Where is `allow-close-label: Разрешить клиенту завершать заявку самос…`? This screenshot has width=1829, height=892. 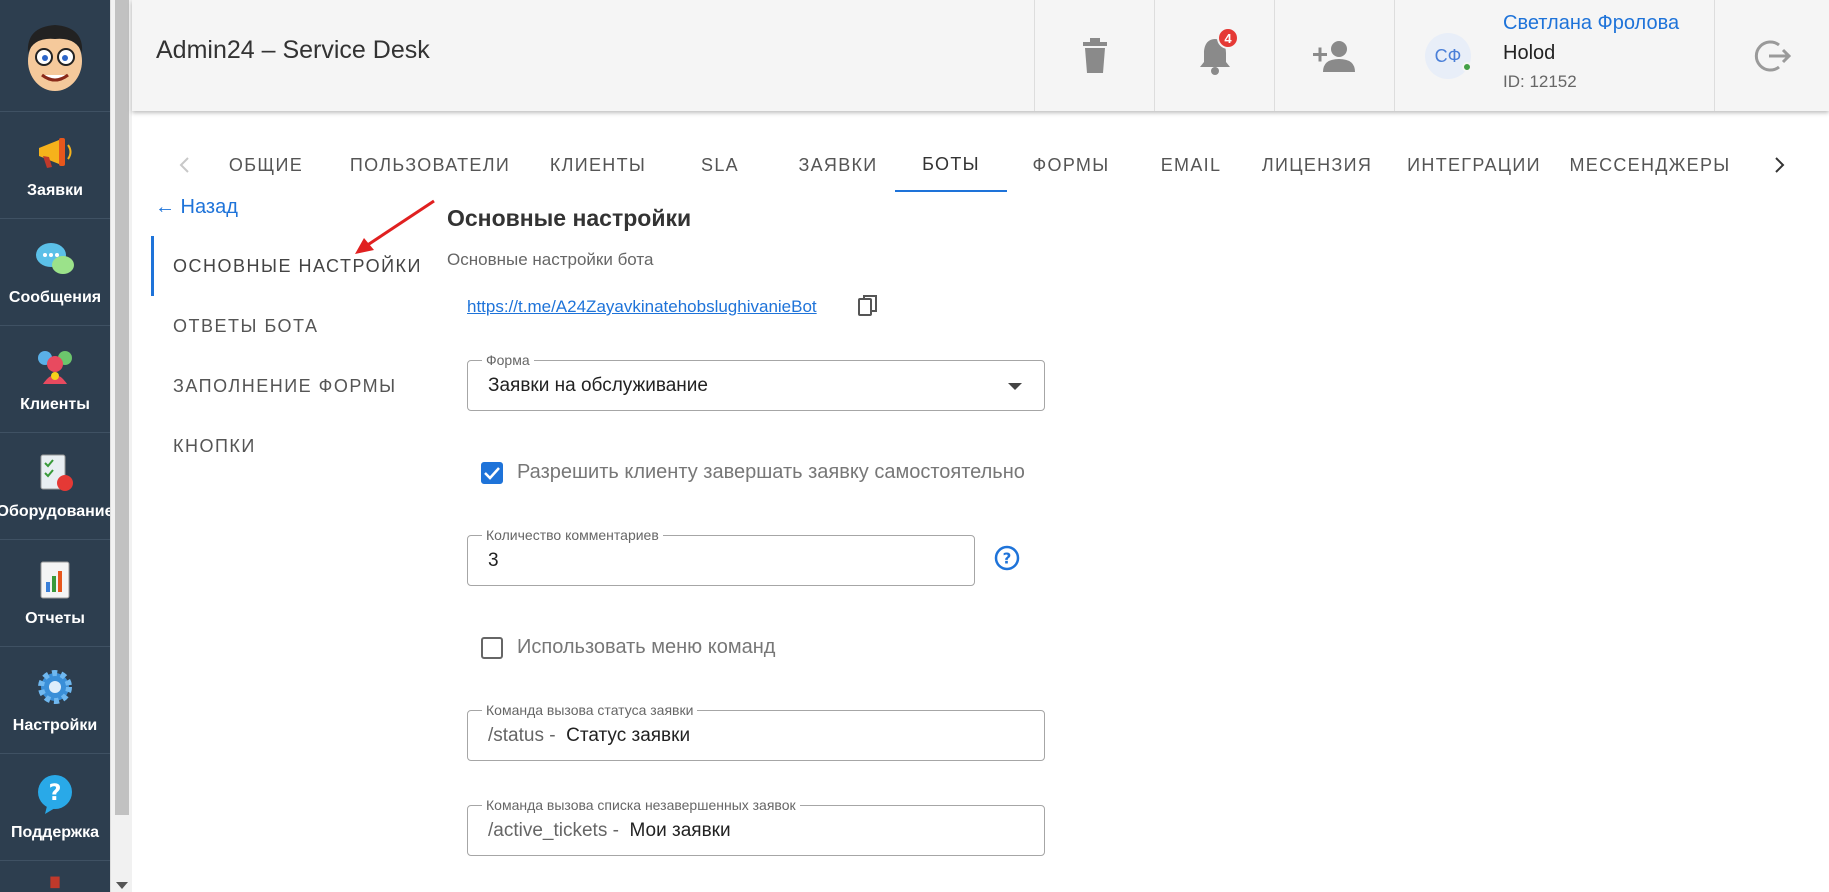 allow-close-label: Разрешить клиенту завершать заявку самос… is located at coordinates (771, 472).